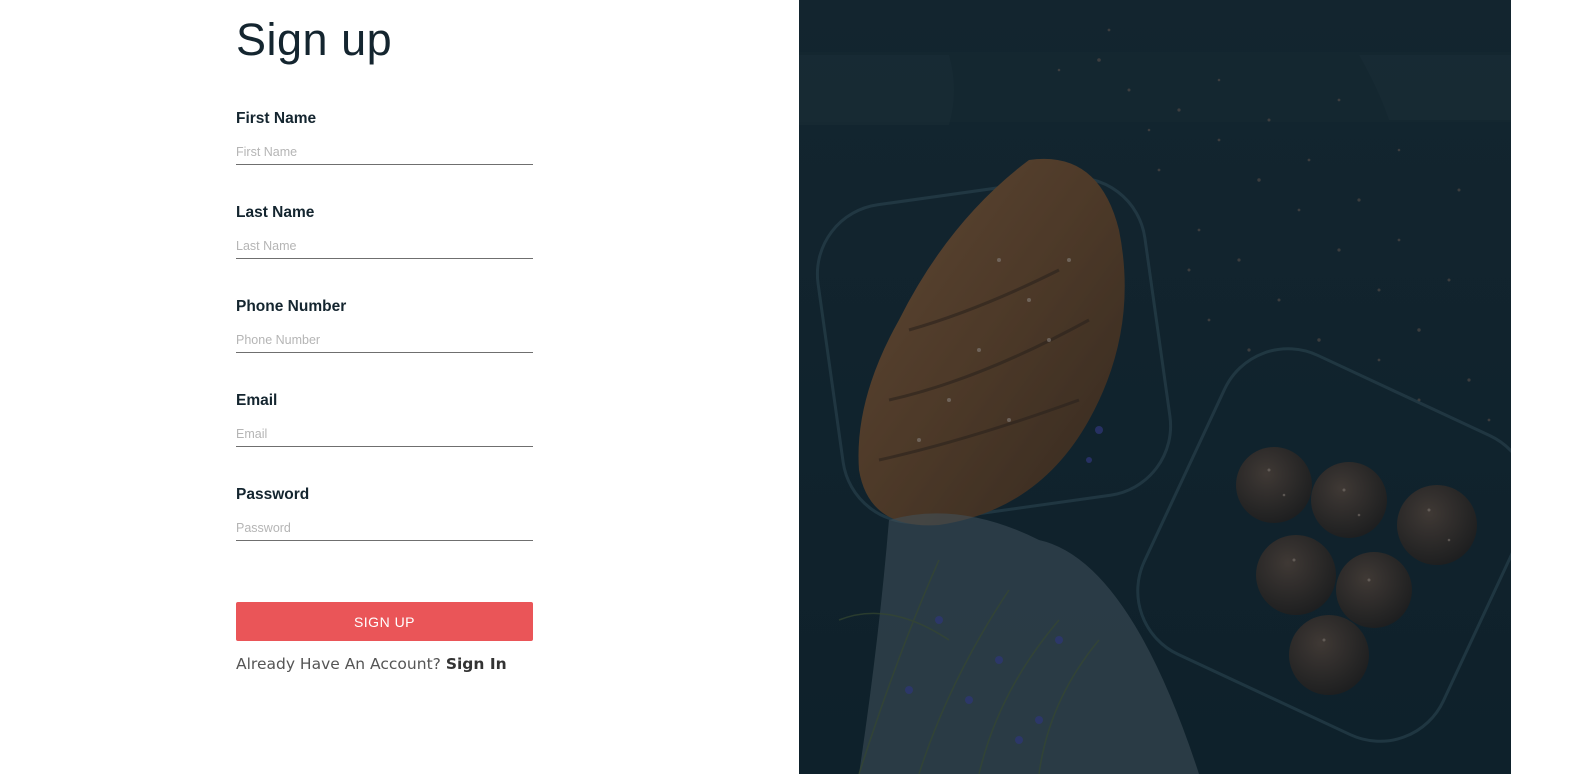 Image resolution: width=1583 pixels, height=774 pixels. I want to click on password-label: Password, so click(273, 494).